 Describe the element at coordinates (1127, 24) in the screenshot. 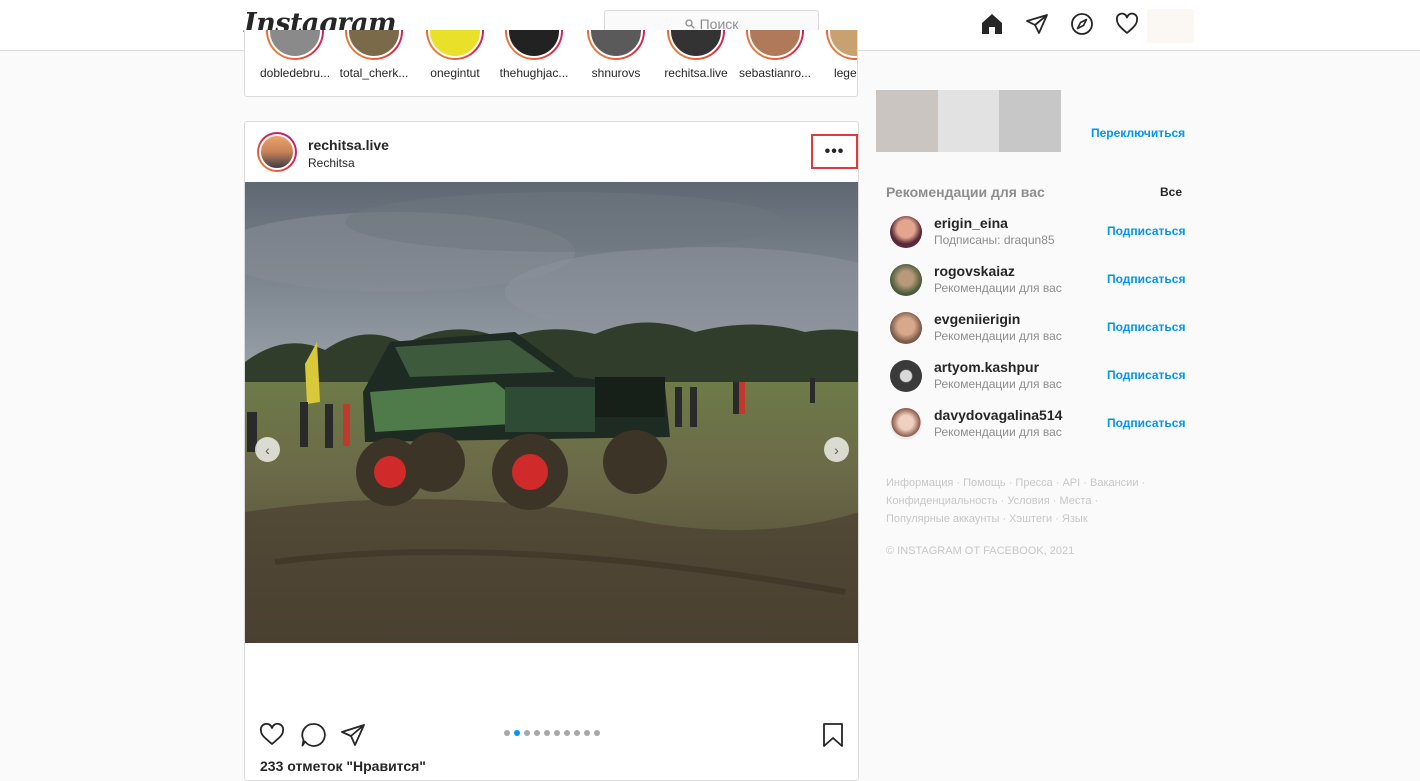

I see `activity-heart-icon` at that location.